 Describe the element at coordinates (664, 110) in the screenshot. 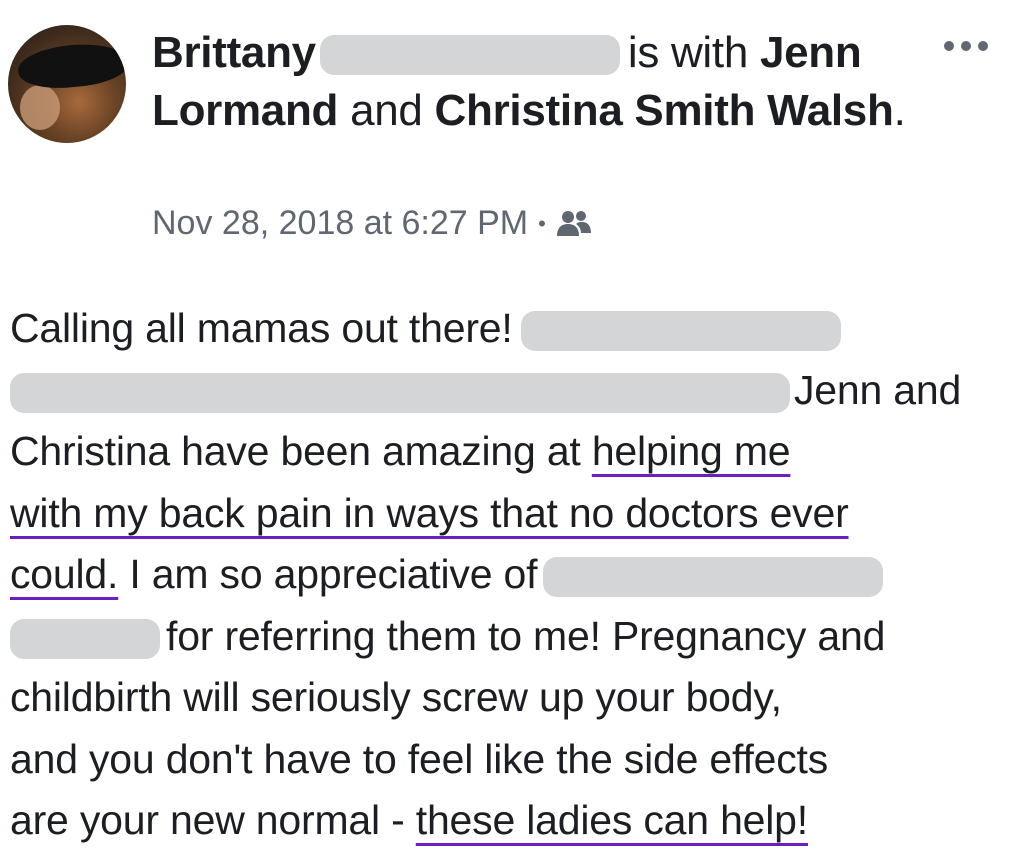

I see `tagged-person-2: Christina Smith Walsh` at that location.